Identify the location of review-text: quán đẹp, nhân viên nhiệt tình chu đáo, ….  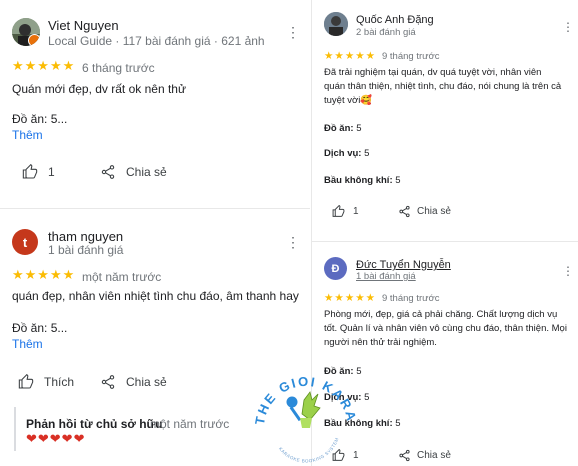
(155, 296).